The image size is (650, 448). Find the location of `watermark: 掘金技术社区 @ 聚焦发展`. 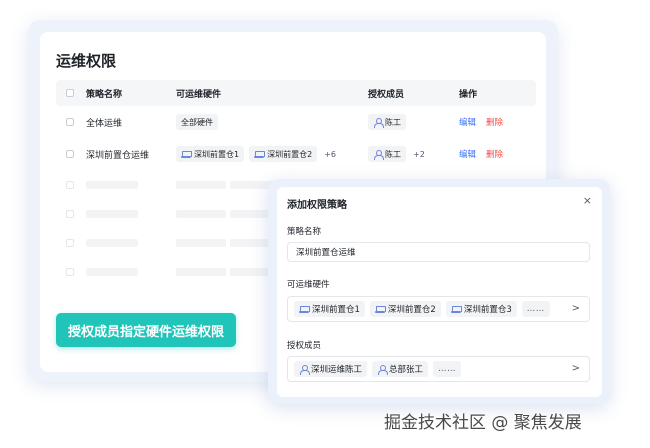

watermark: 掘金技术社区 @ 聚焦发展 is located at coordinates (483, 423).